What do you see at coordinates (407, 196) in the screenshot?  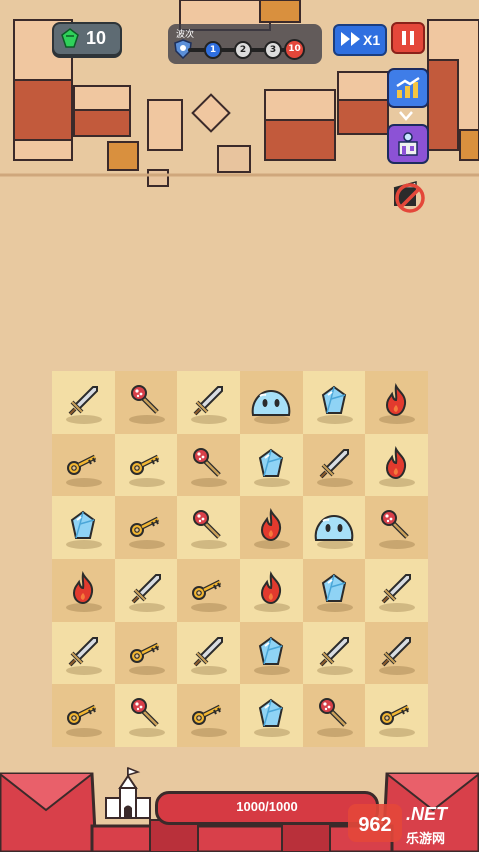 I see `no-ads-button` at bounding box center [407, 196].